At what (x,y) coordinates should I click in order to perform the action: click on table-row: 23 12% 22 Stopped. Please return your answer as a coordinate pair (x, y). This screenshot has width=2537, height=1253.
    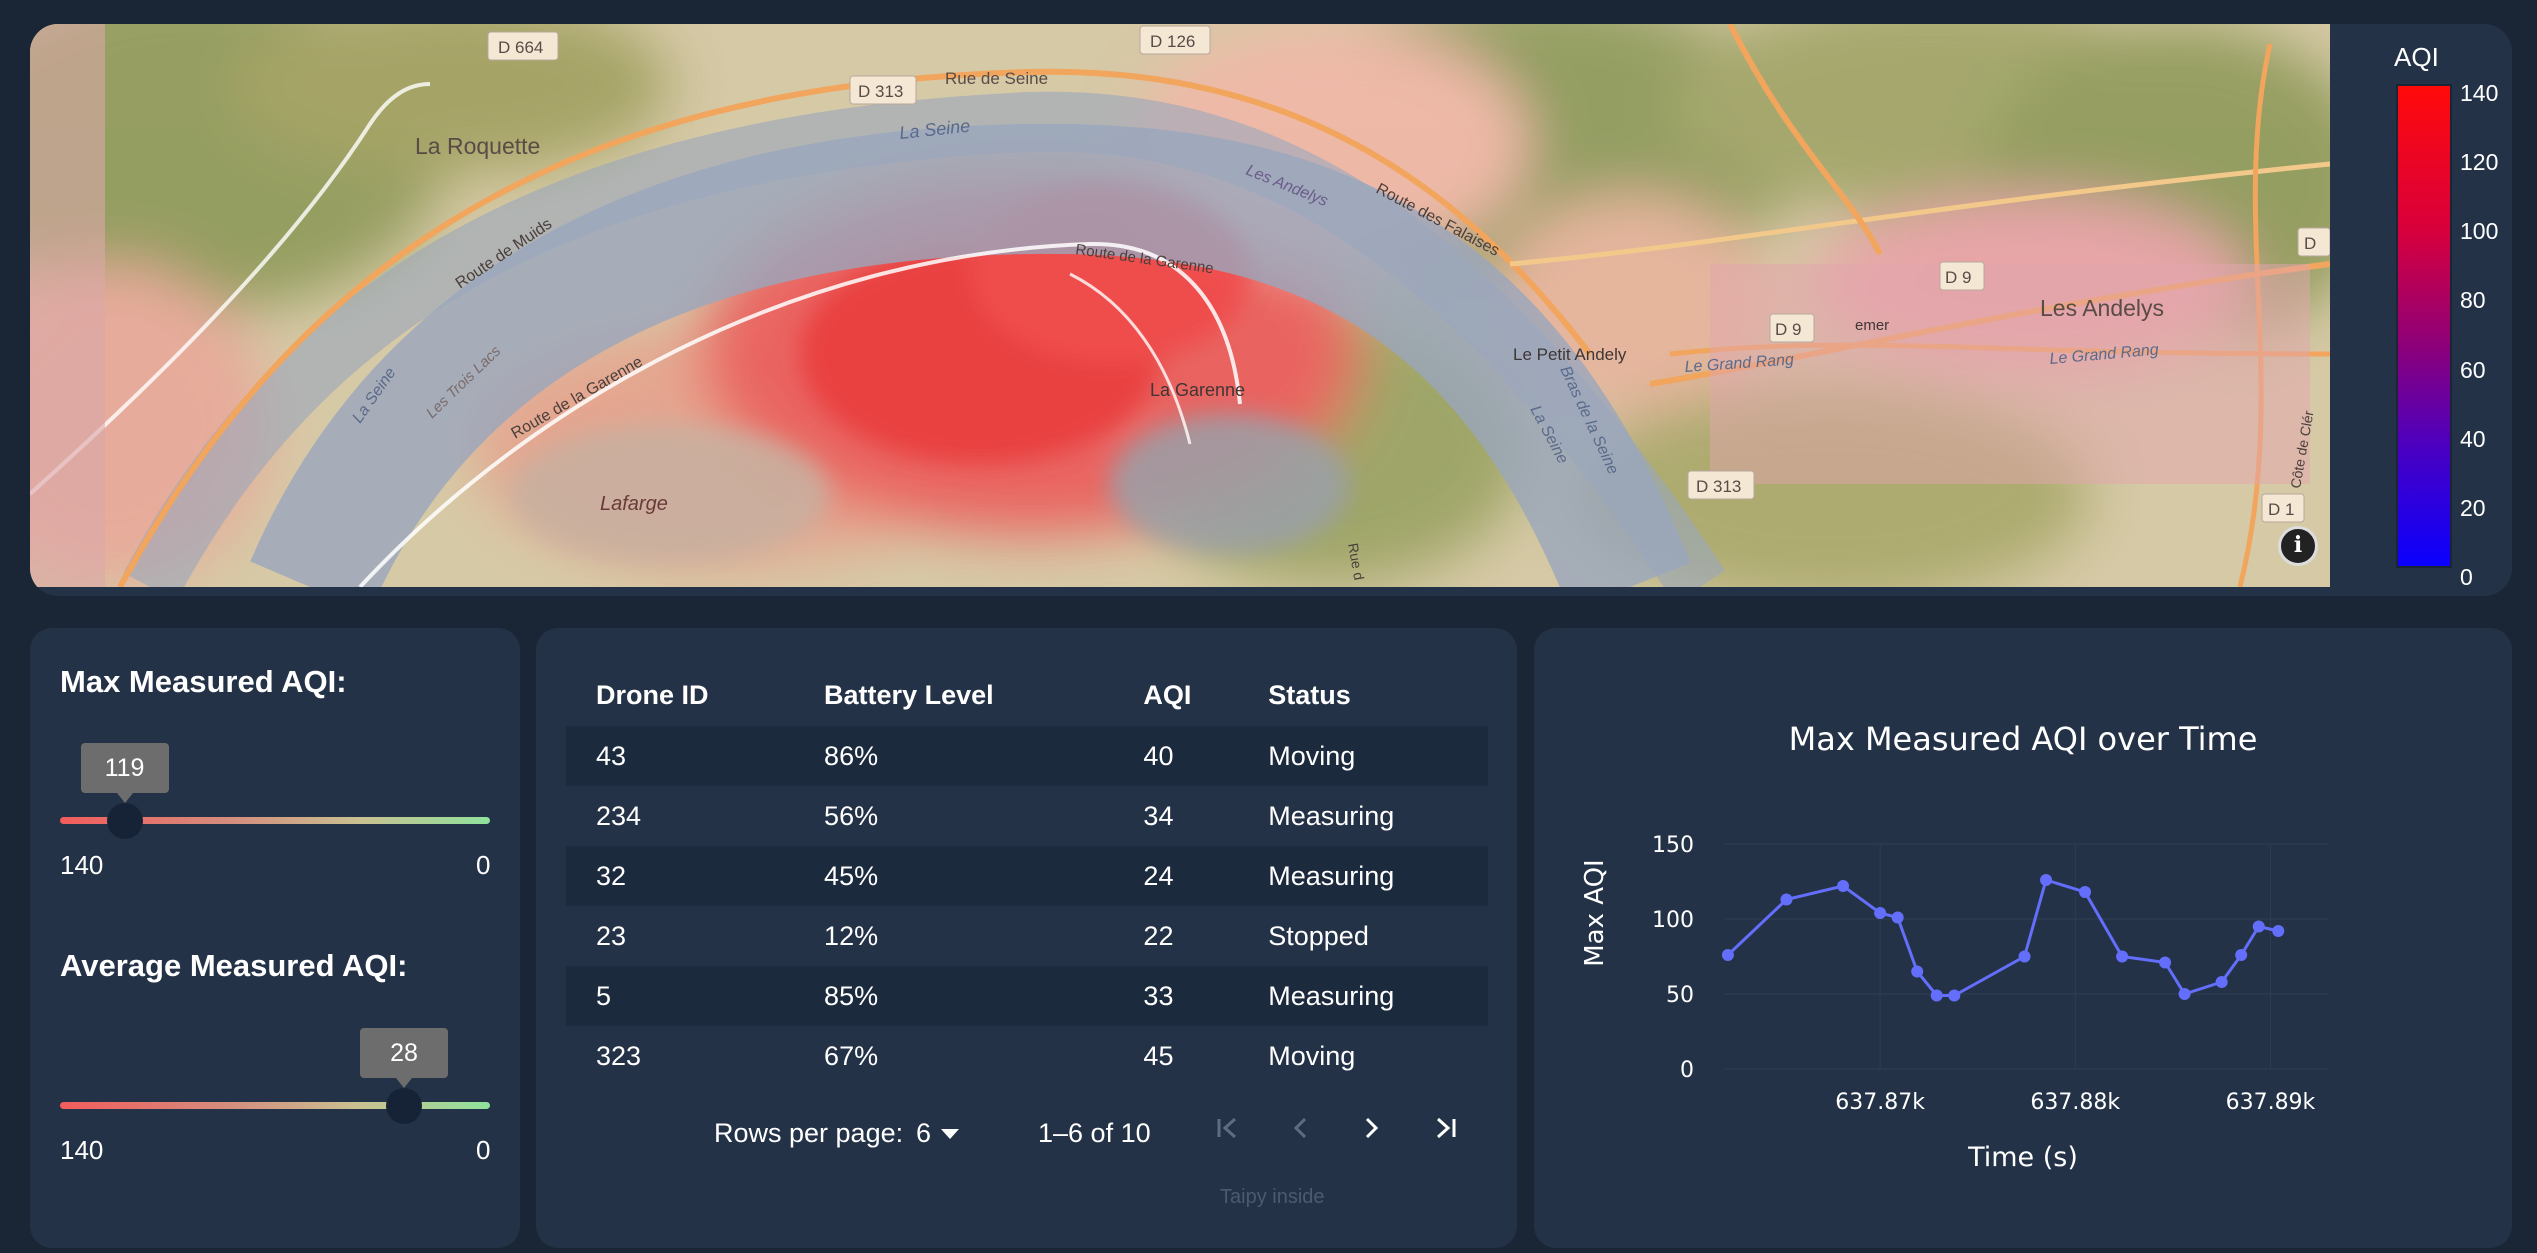
    Looking at the image, I should click on (1027, 936).